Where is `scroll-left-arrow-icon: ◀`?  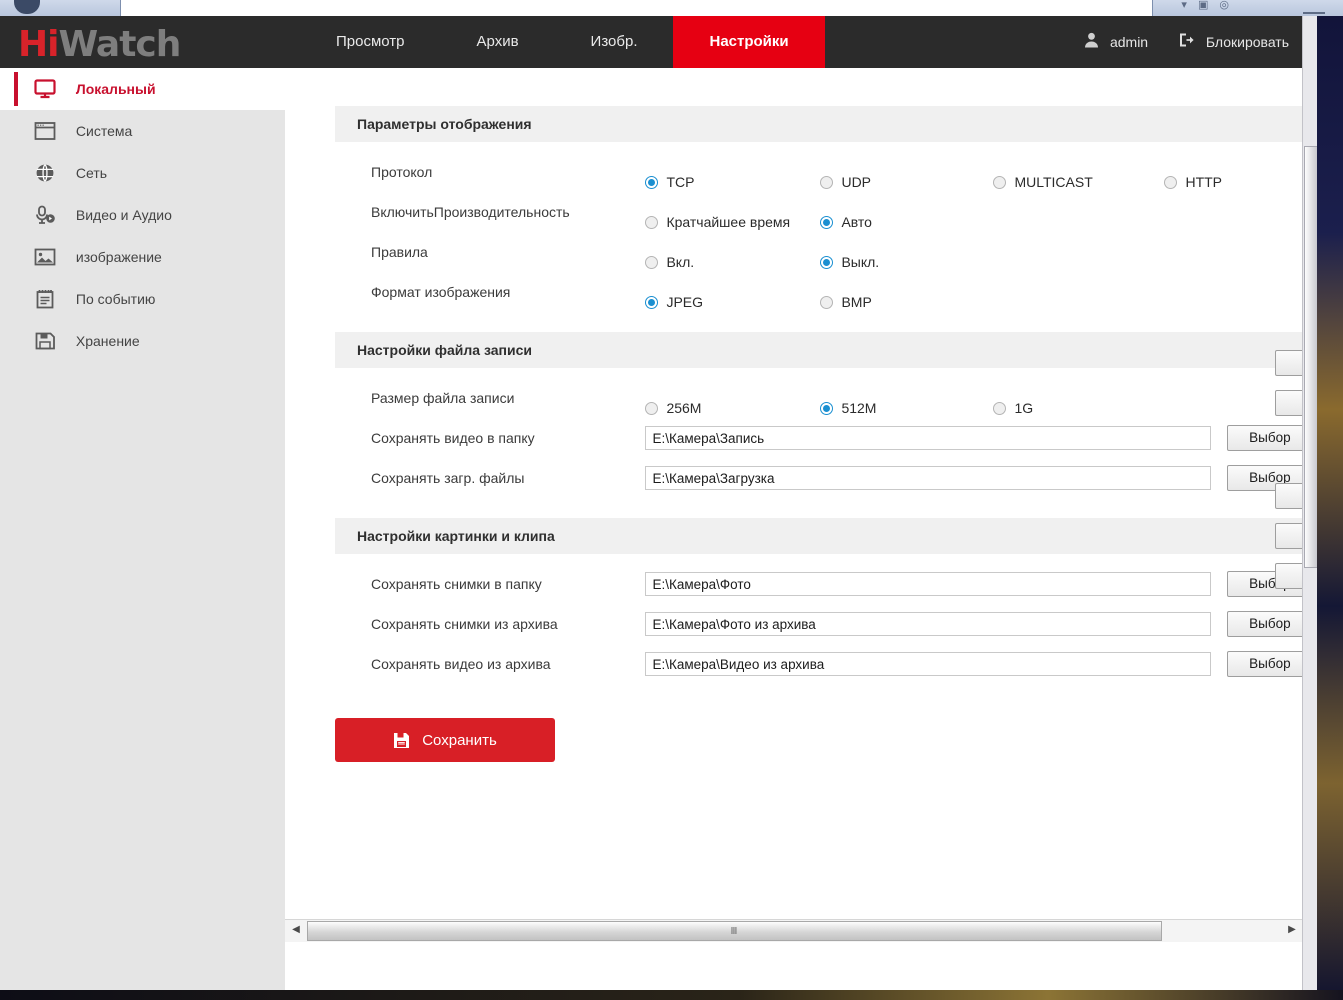
scroll-left-arrow-icon: ◀ is located at coordinates (296, 931).